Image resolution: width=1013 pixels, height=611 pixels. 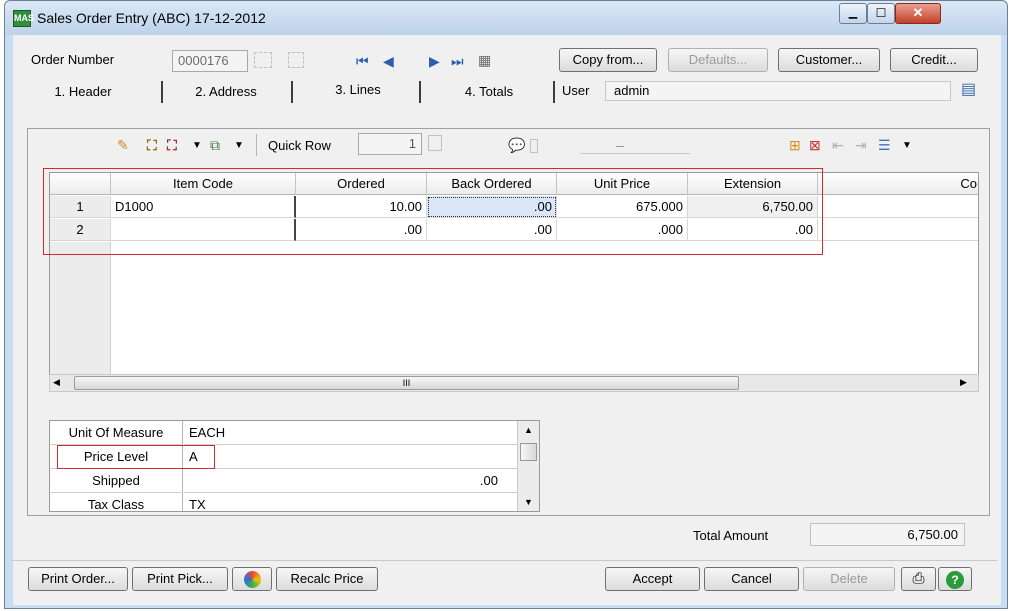 I want to click on help-icon: ?, so click(x=955, y=579).